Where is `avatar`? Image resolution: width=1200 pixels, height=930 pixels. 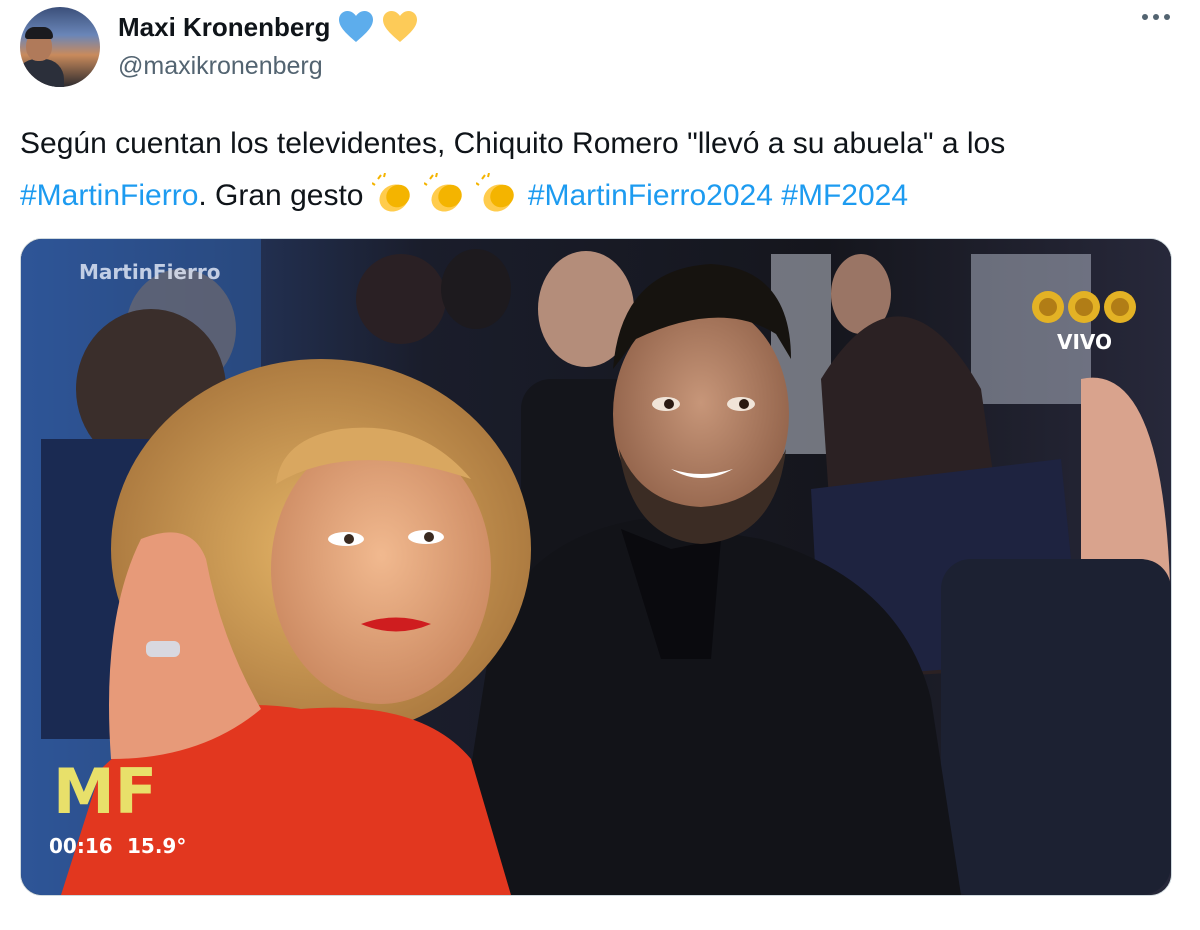 avatar is located at coordinates (60, 47).